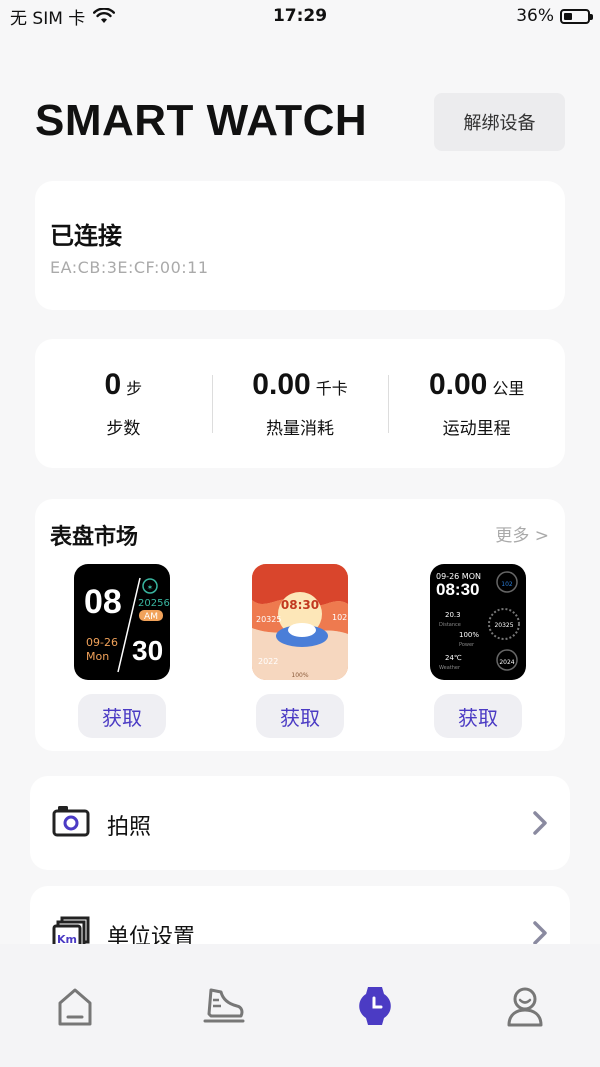 The image size is (600, 1067). Describe the element at coordinates (147, 650) in the screenshot. I see `face1-minute: 30` at that location.